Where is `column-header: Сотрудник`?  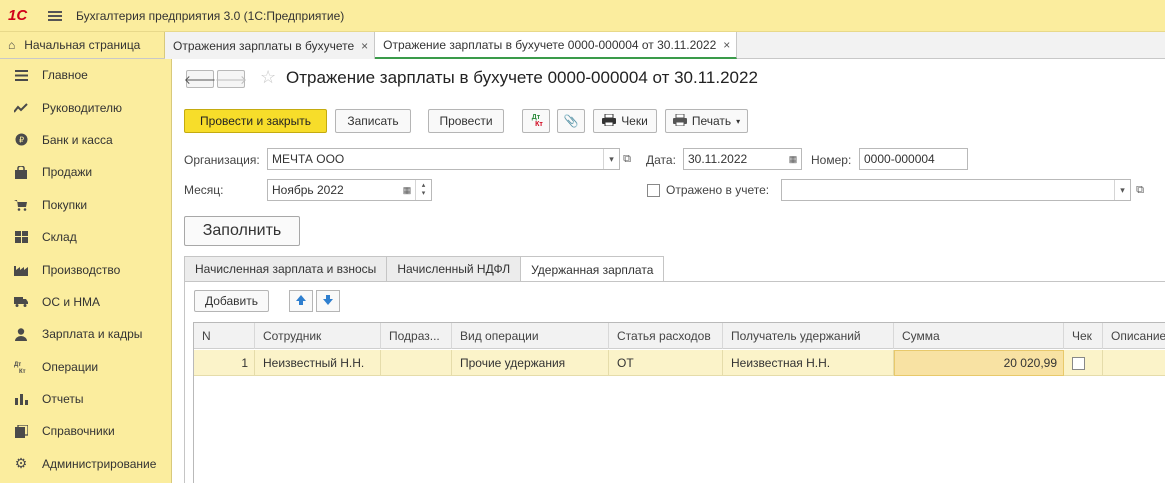
column-header: Сотрудник is located at coordinates (318, 336).